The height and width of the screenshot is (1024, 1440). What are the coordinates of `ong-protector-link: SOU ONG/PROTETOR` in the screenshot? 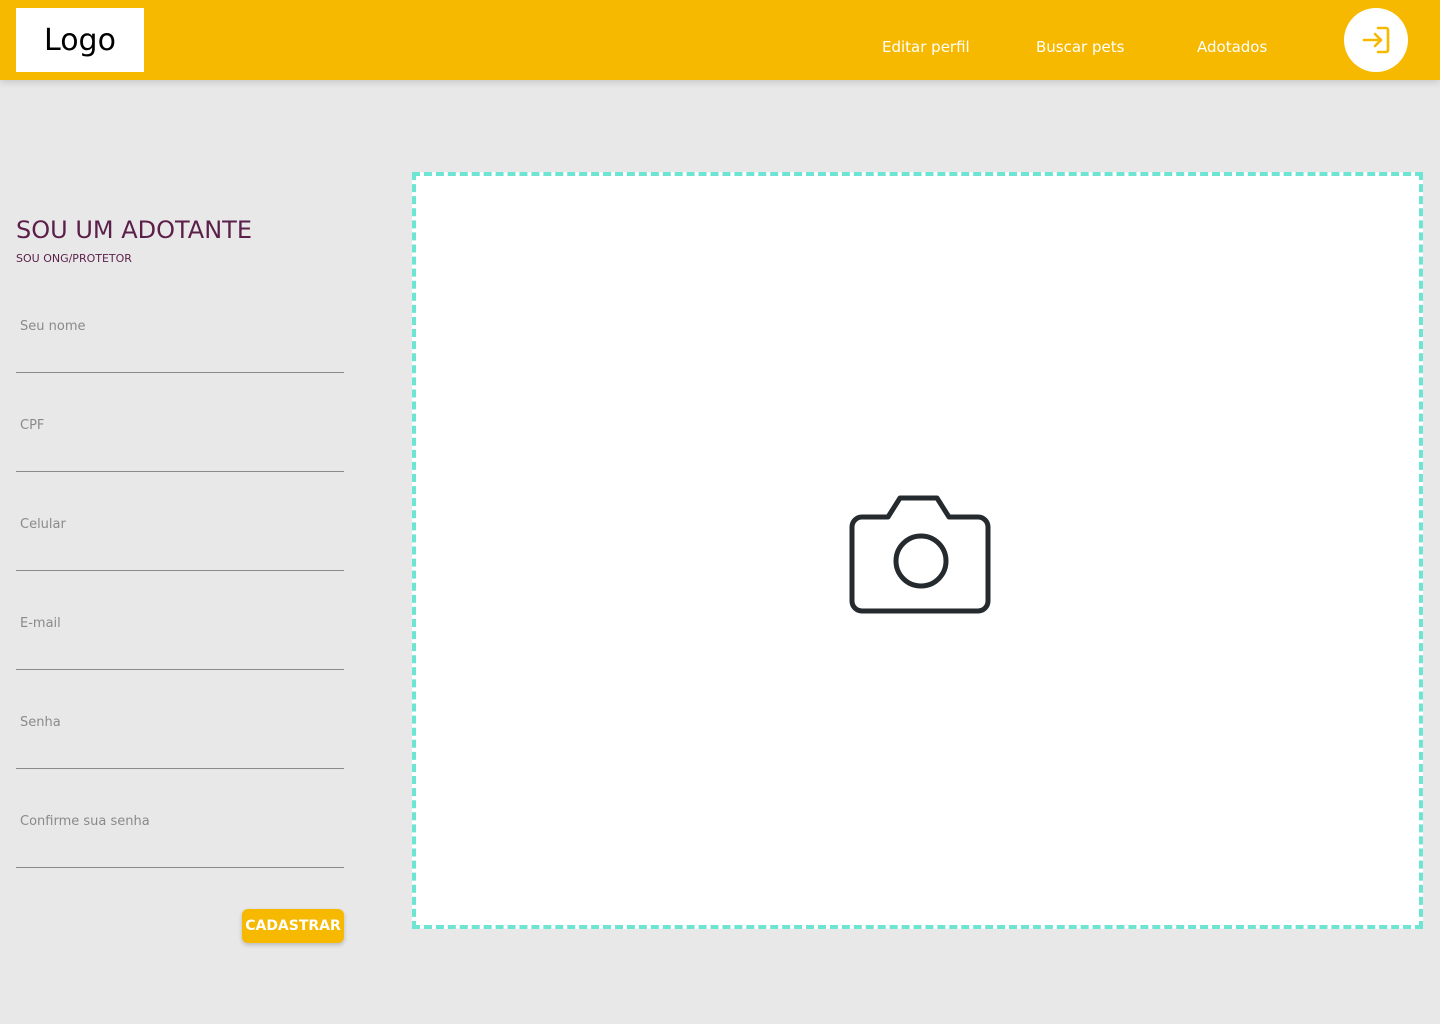 It's located at (74, 258).